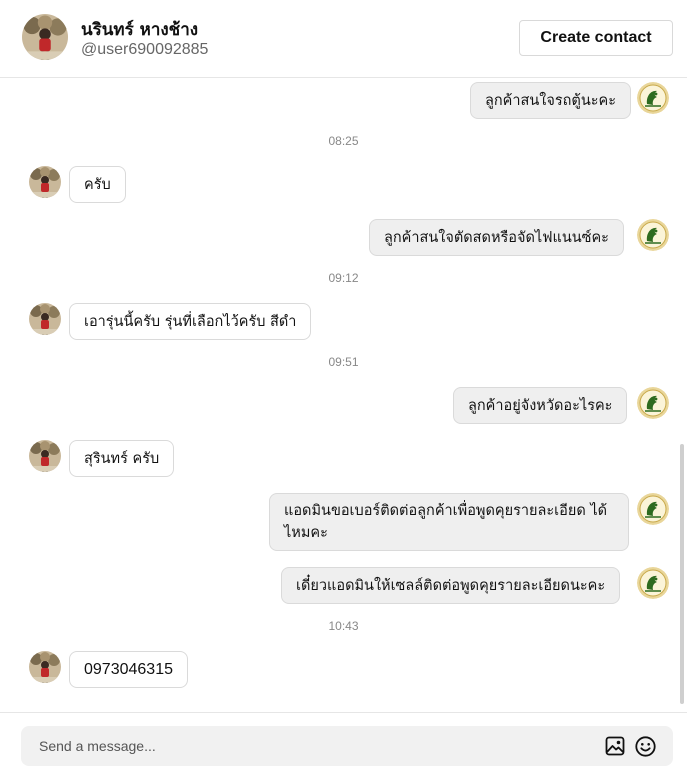  What do you see at coordinates (97, 184) in the screenshot?
I see `incoming-message: ครับ` at bounding box center [97, 184].